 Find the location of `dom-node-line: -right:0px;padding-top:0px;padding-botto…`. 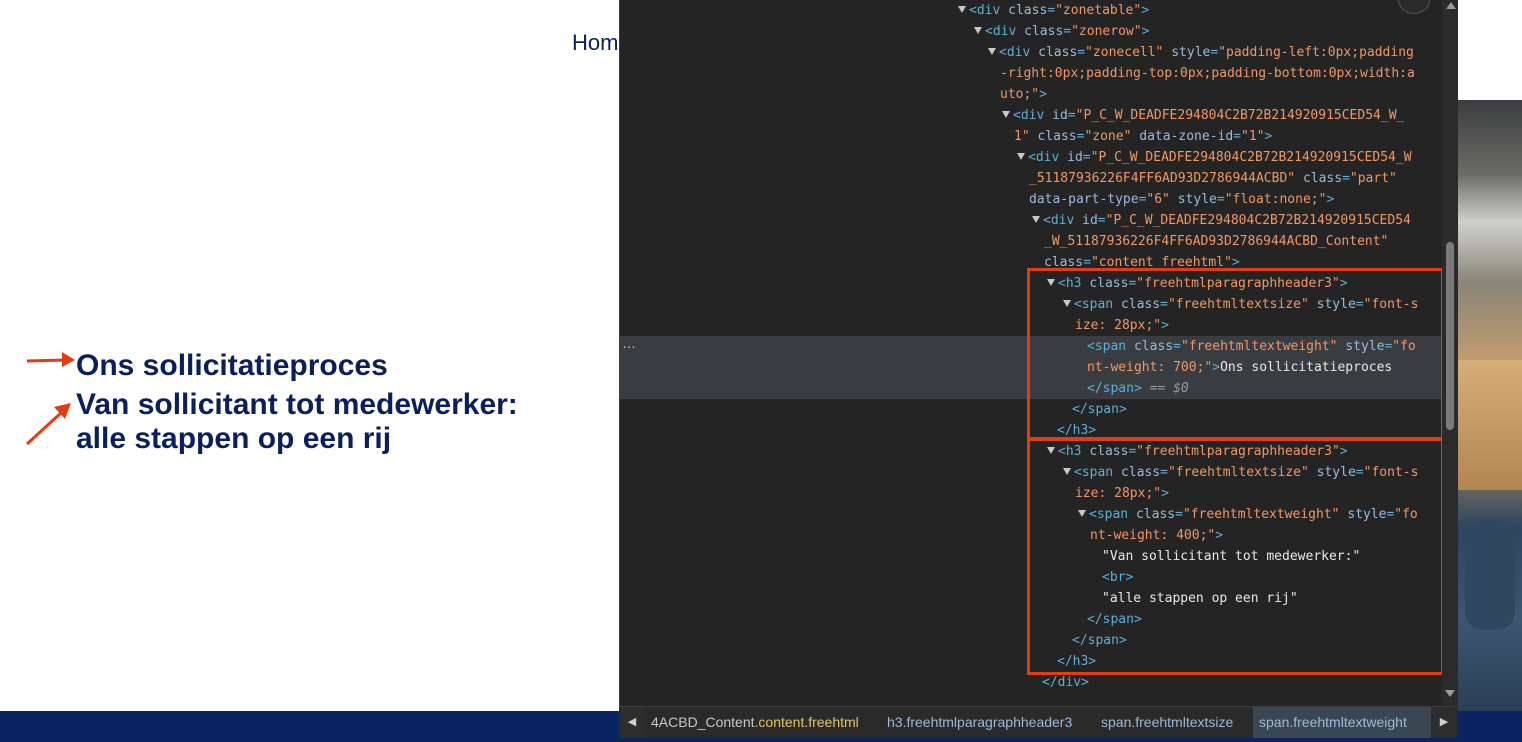

dom-node-line: -right:0px;padding-top:0px;padding-botto… is located at coordinates (1031, 73).